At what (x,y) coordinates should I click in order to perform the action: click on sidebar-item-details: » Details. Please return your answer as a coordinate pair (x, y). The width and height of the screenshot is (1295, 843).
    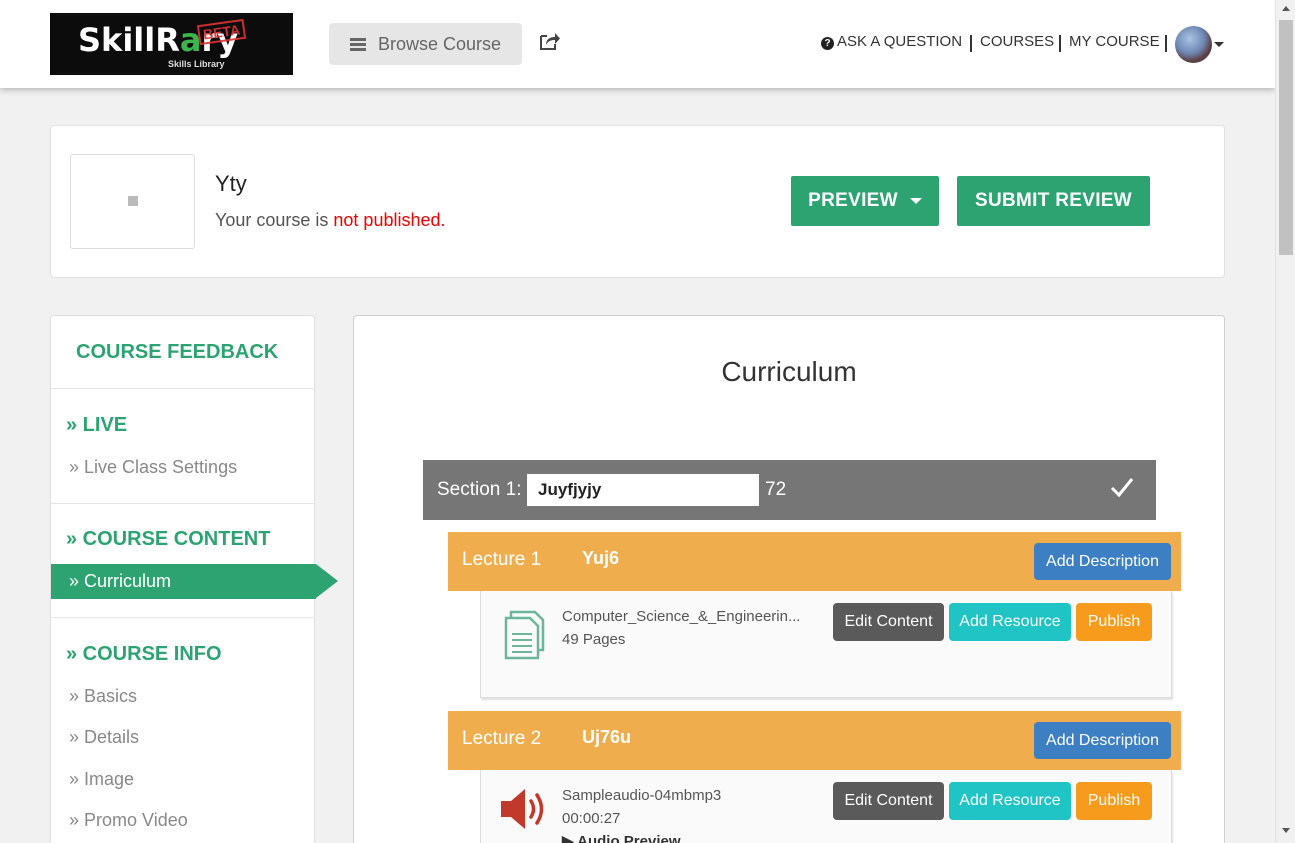
    Looking at the image, I should click on (104, 737).